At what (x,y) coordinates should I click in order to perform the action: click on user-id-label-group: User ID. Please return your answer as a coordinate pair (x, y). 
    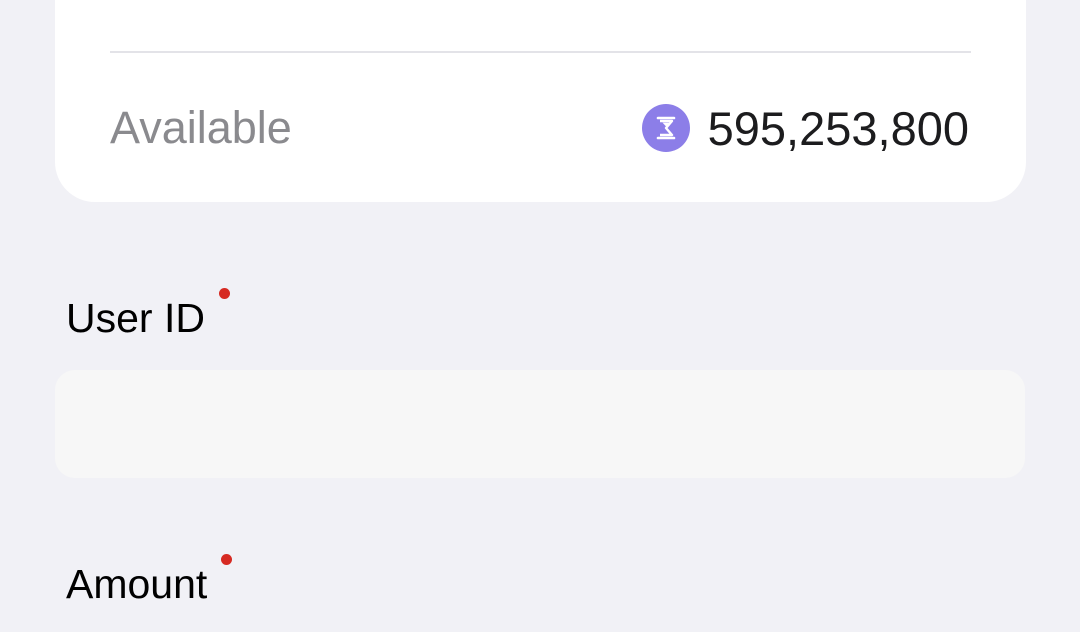
    Looking at the image, I should click on (148, 314).